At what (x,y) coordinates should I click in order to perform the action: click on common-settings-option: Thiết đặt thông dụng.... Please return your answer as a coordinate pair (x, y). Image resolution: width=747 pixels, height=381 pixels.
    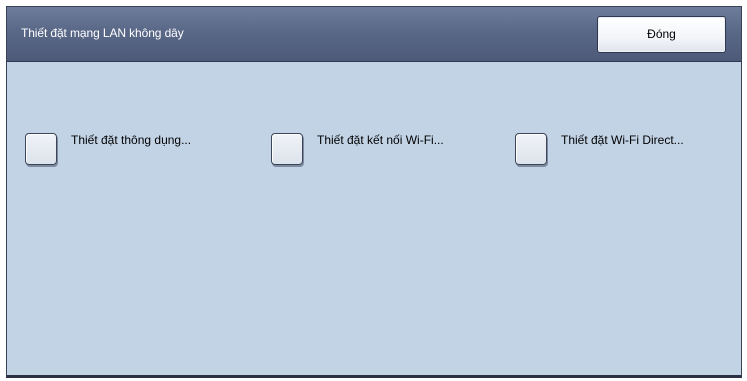
    Looking at the image, I should click on (108, 151).